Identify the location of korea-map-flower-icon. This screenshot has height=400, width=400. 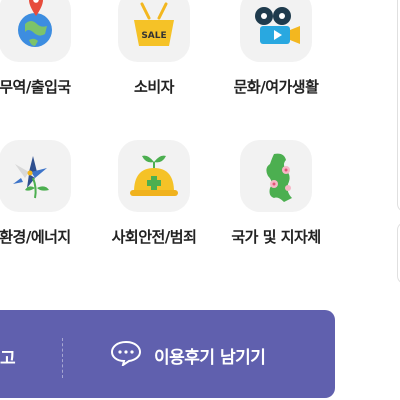
(276, 176).